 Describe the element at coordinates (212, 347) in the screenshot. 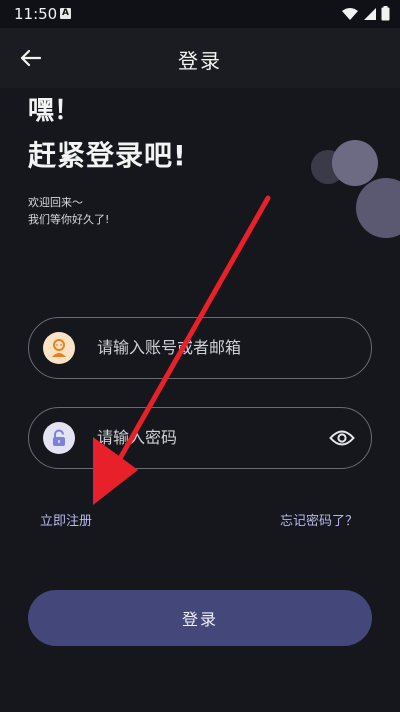

I see `account-input` at that location.